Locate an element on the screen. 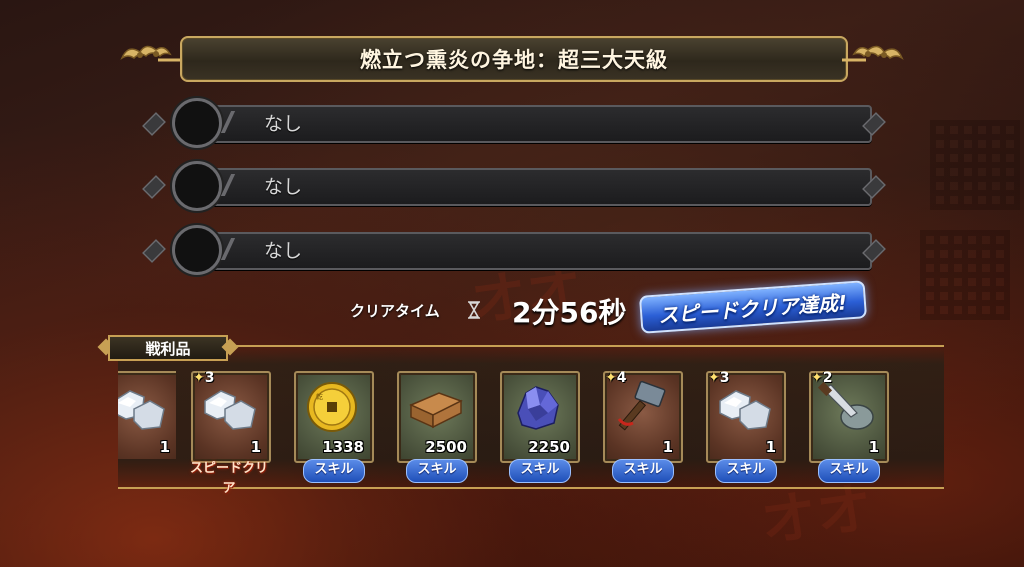 This screenshot has width=1024, height=567. item-rarity: ✦4 is located at coordinates (616, 378).